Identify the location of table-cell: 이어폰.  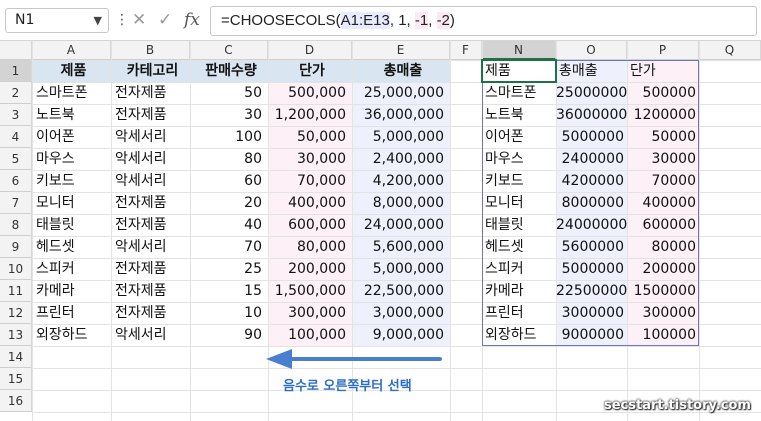
(71, 137).